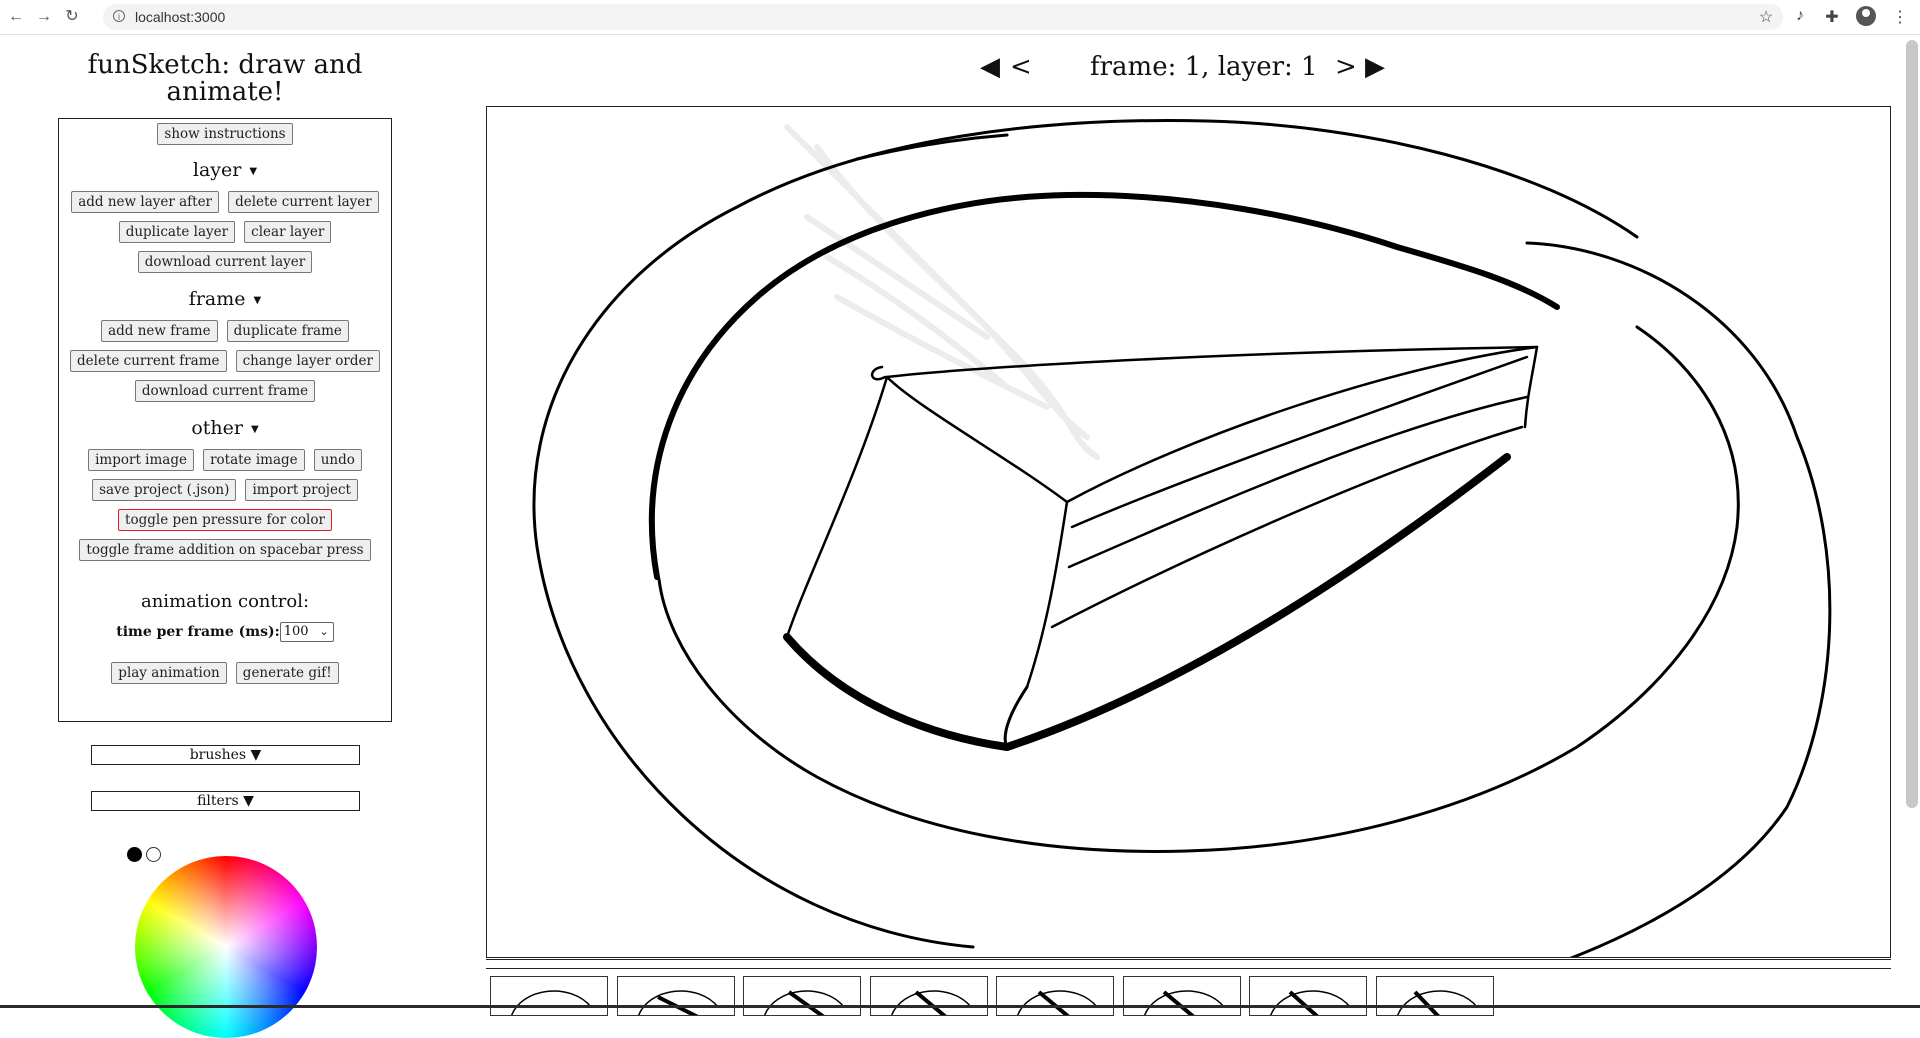 The height and width of the screenshot is (1038, 1920). Describe the element at coordinates (287, 673) in the screenshot. I see `generate-gif-button: generate gif!` at that location.